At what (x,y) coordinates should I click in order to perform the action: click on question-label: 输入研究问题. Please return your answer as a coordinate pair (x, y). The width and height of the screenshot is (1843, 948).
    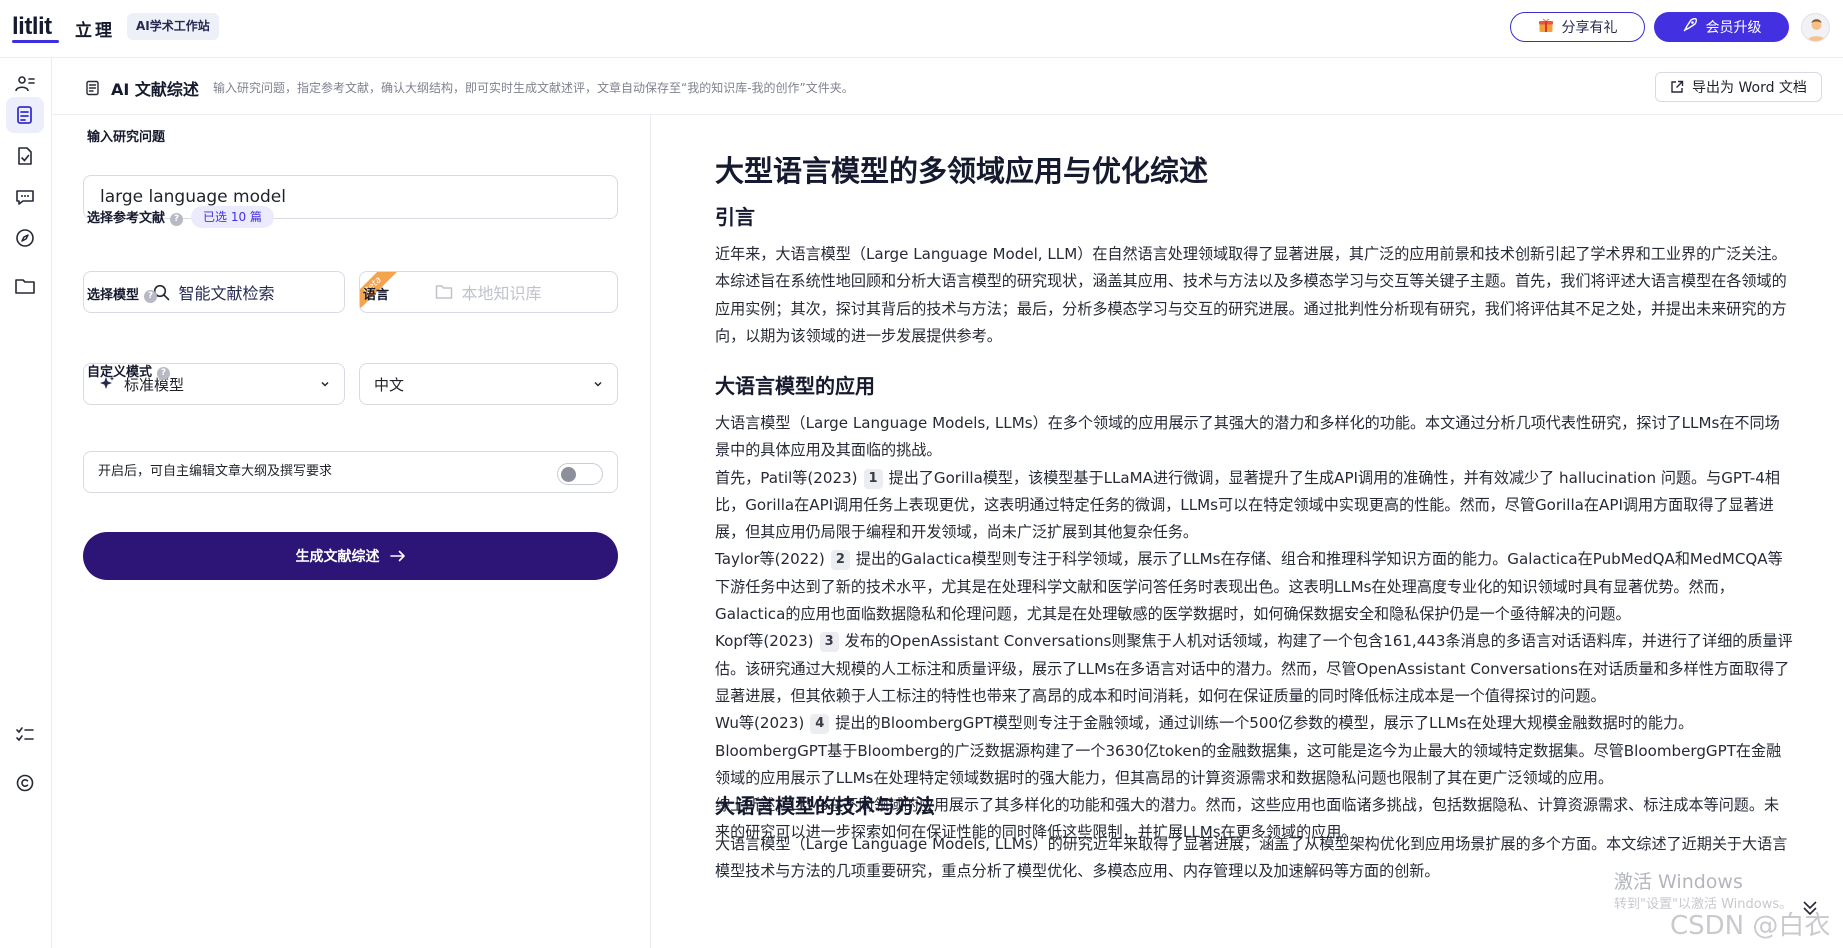
    Looking at the image, I should click on (126, 137).